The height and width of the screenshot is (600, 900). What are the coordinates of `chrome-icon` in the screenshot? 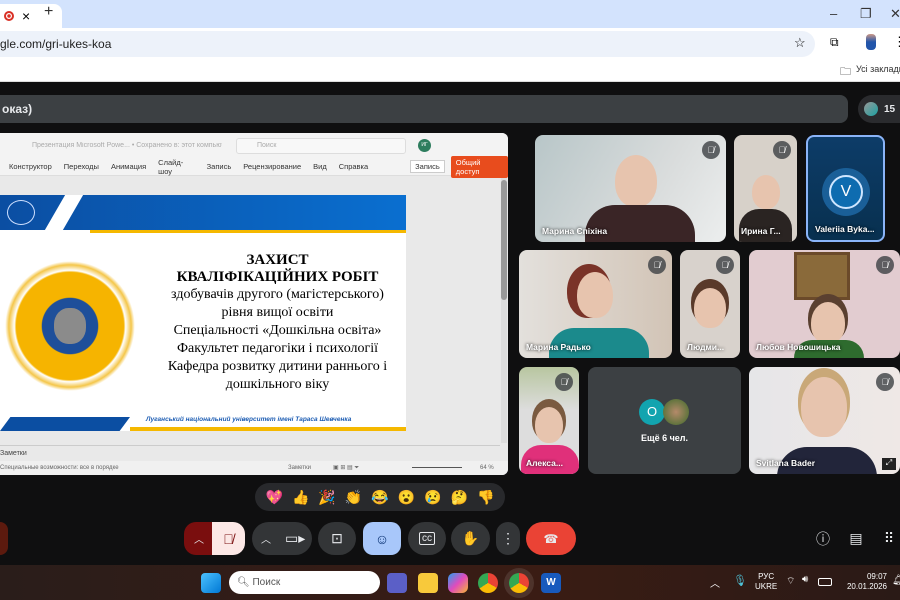 It's located at (488, 583).